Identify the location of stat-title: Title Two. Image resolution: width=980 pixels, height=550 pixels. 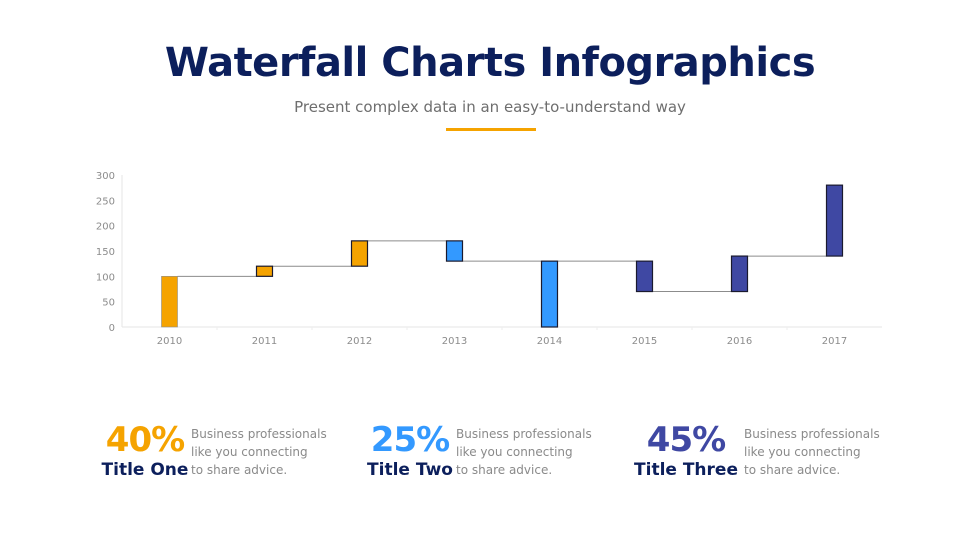
(410, 470).